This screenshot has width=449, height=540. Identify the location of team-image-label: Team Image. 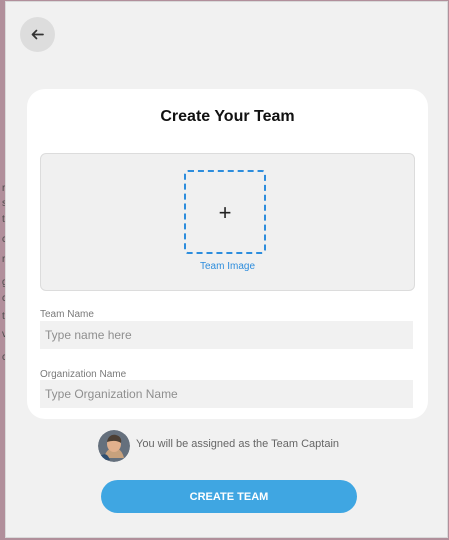
(227, 266).